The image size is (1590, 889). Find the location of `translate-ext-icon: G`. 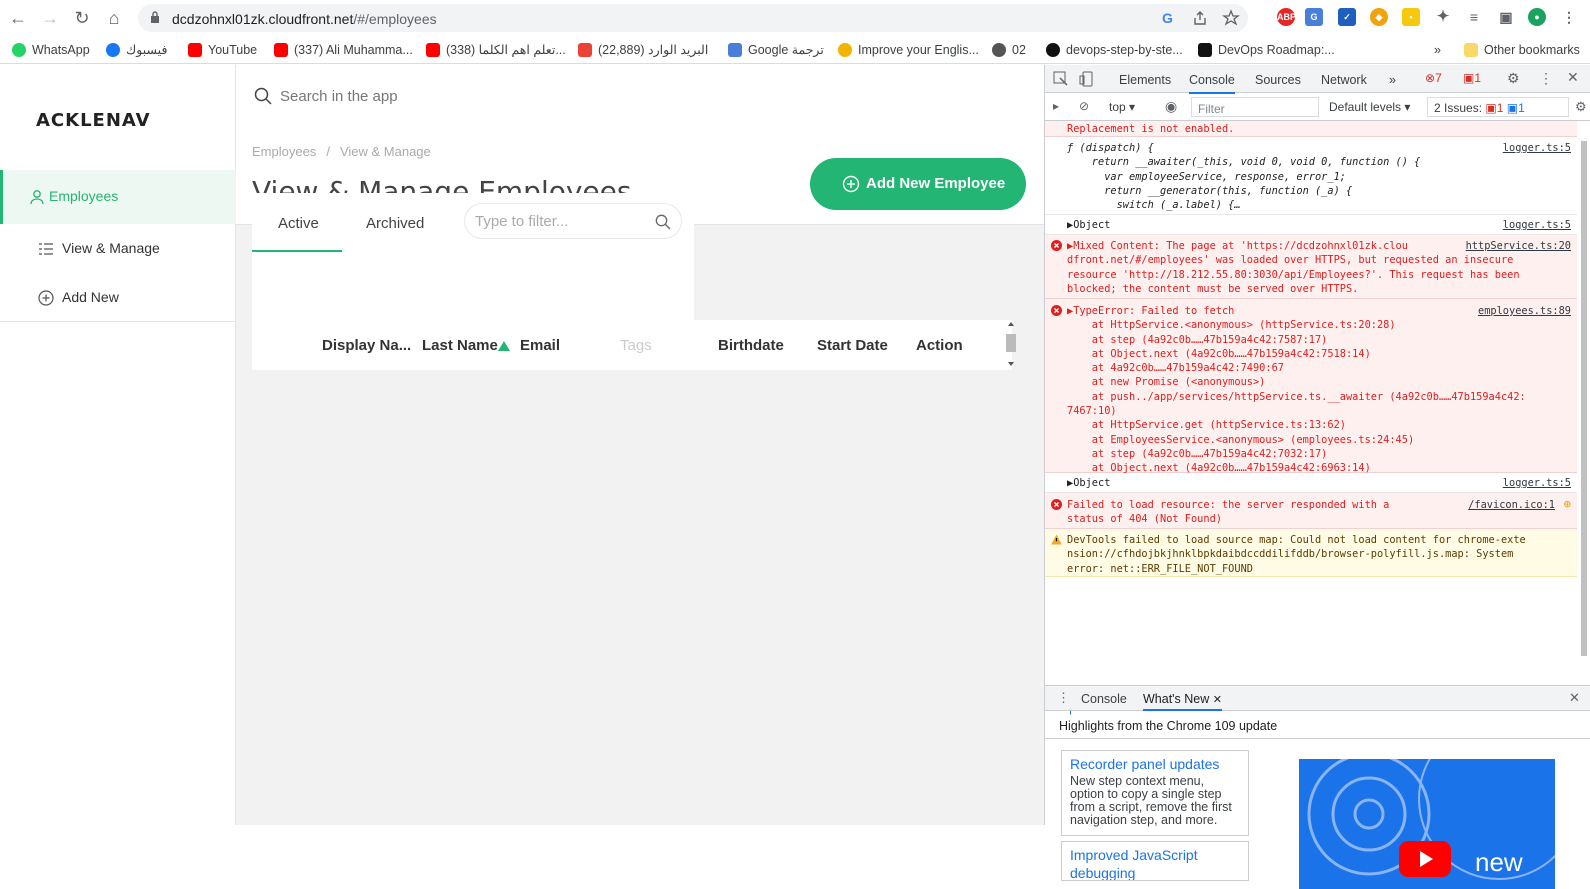

translate-ext-icon: G is located at coordinates (1314, 17).